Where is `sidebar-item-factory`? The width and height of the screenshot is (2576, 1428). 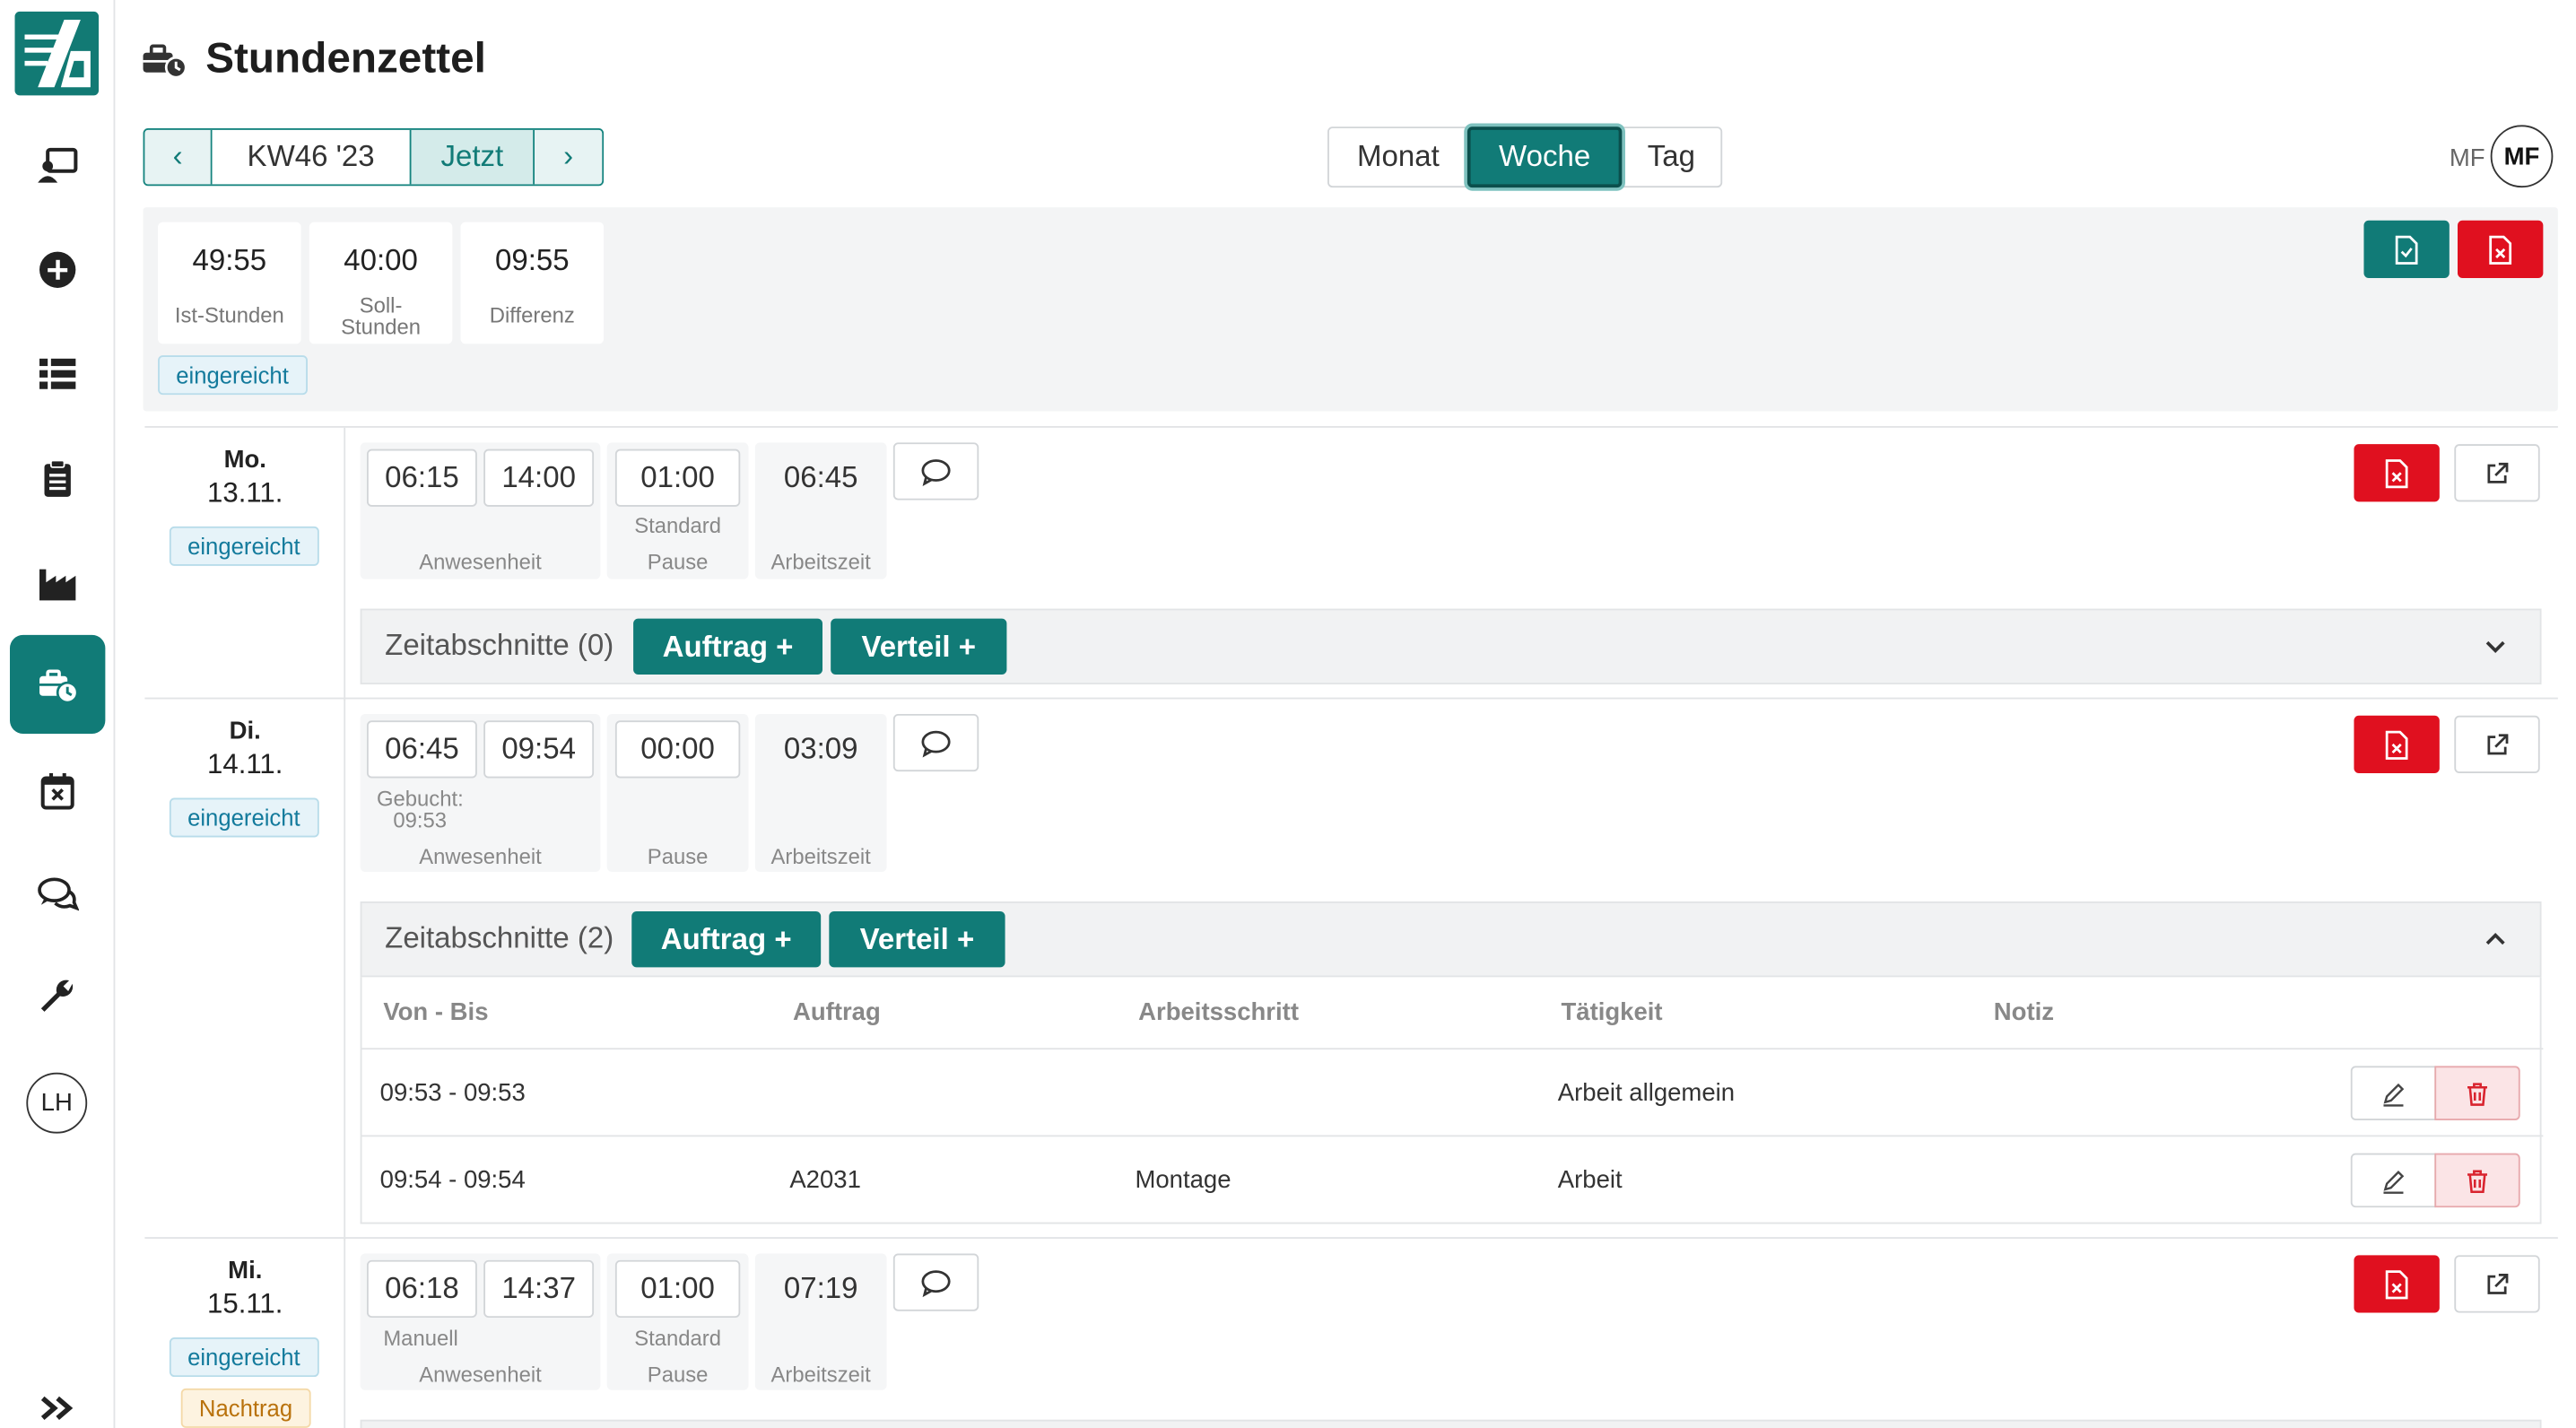 sidebar-item-factory is located at coordinates (57, 582).